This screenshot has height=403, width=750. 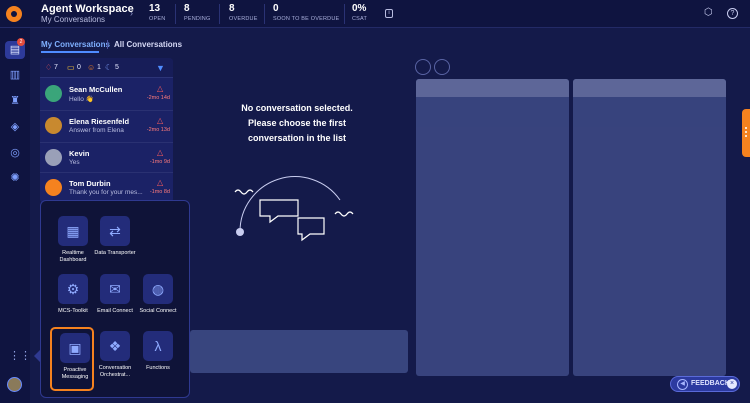 I want to click on app-functions: λ Functions, so click(x=157, y=360).